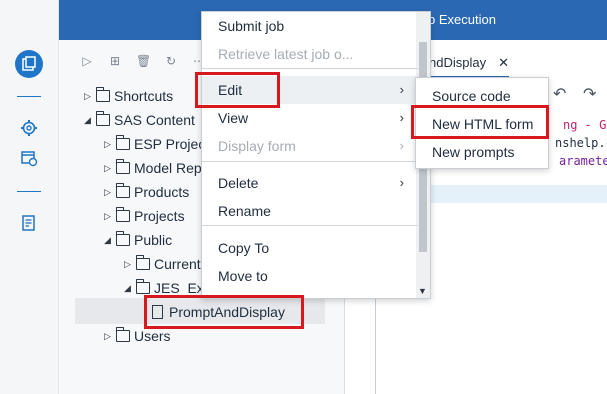 The height and width of the screenshot is (394, 607). I want to click on tree-item: ▷ Users, so click(137, 336).